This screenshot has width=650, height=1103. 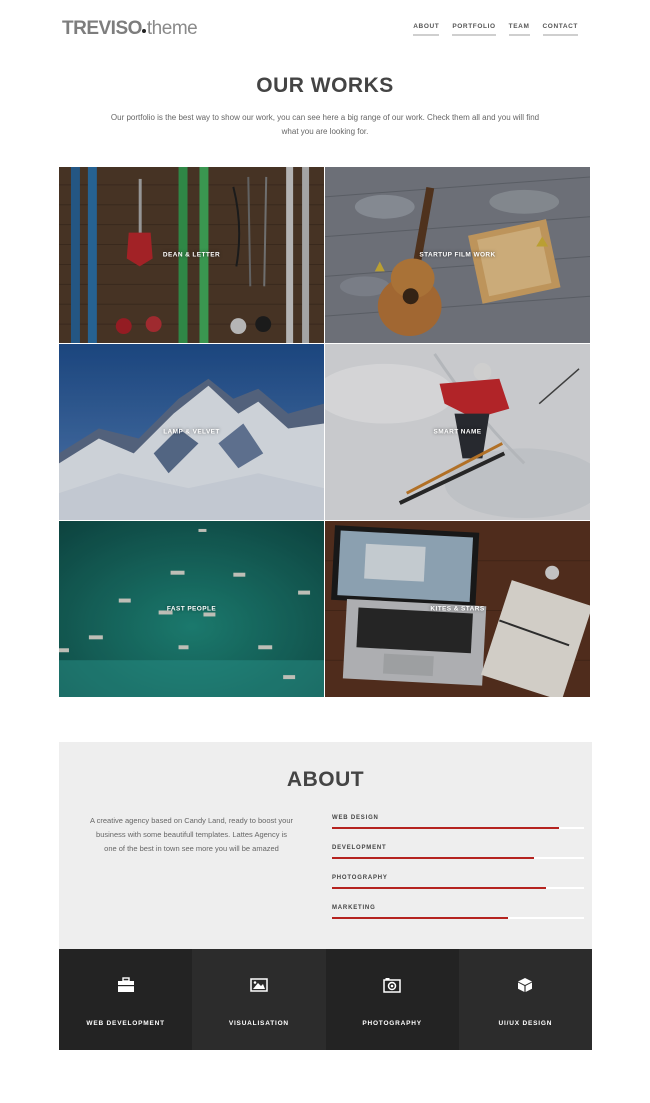 What do you see at coordinates (125, 984) in the screenshot?
I see `briefcase-icon` at bounding box center [125, 984].